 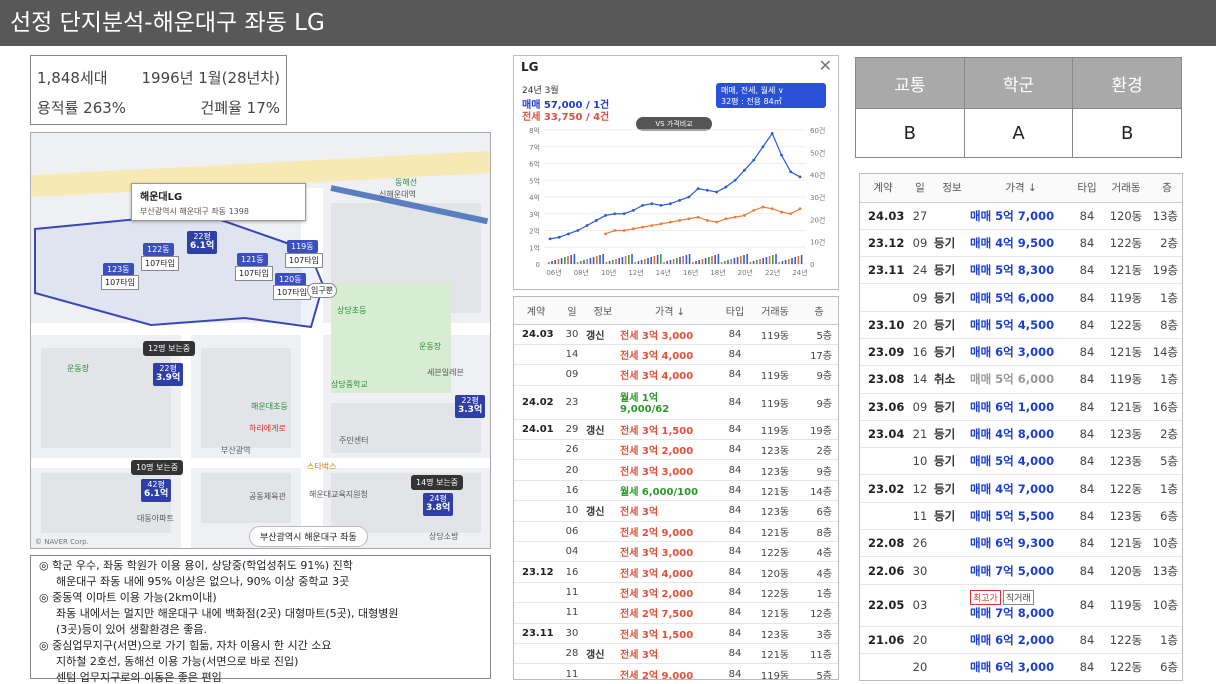 I want to click on price-pin: 42평 6.1억, so click(x=156, y=490).